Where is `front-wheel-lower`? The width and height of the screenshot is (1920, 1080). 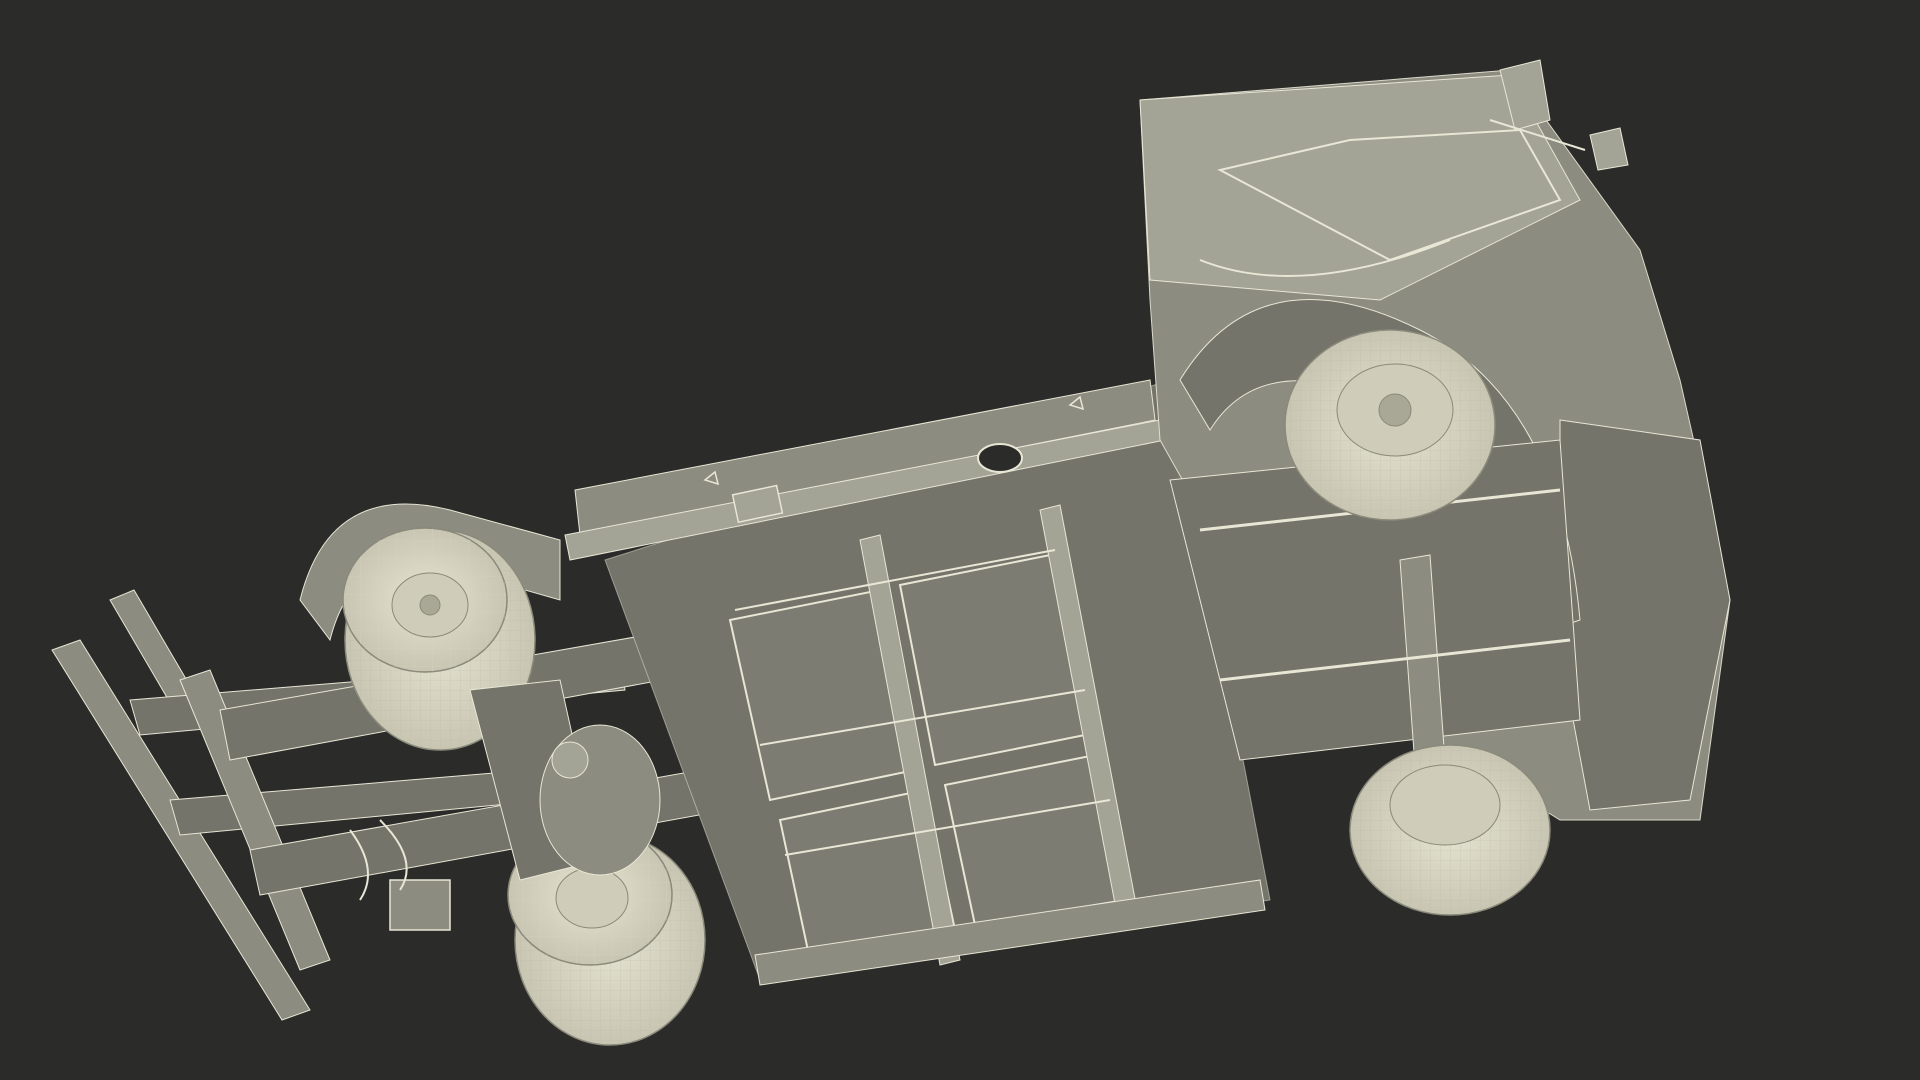 front-wheel-lower is located at coordinates (1450, 830).